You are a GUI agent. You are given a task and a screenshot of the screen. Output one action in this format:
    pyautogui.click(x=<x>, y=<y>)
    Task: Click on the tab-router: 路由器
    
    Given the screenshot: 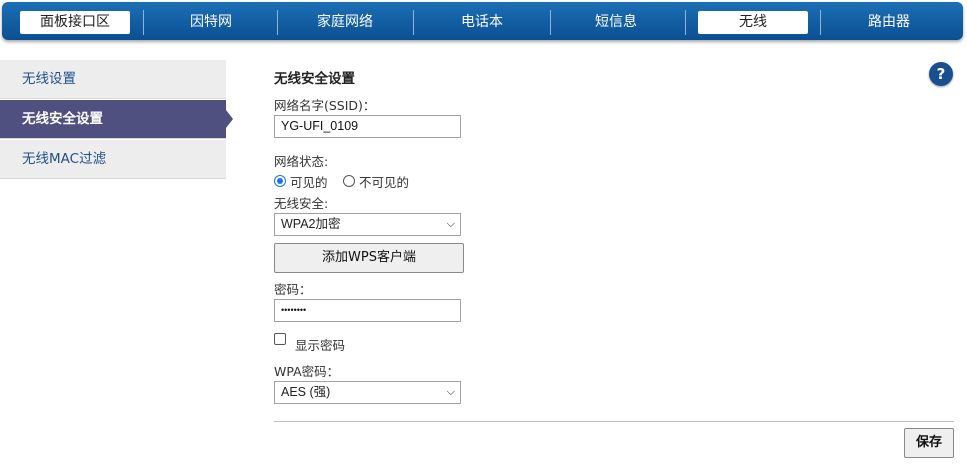 What is the action you would take?
    pyautogui.click(x=889, y=22)
    